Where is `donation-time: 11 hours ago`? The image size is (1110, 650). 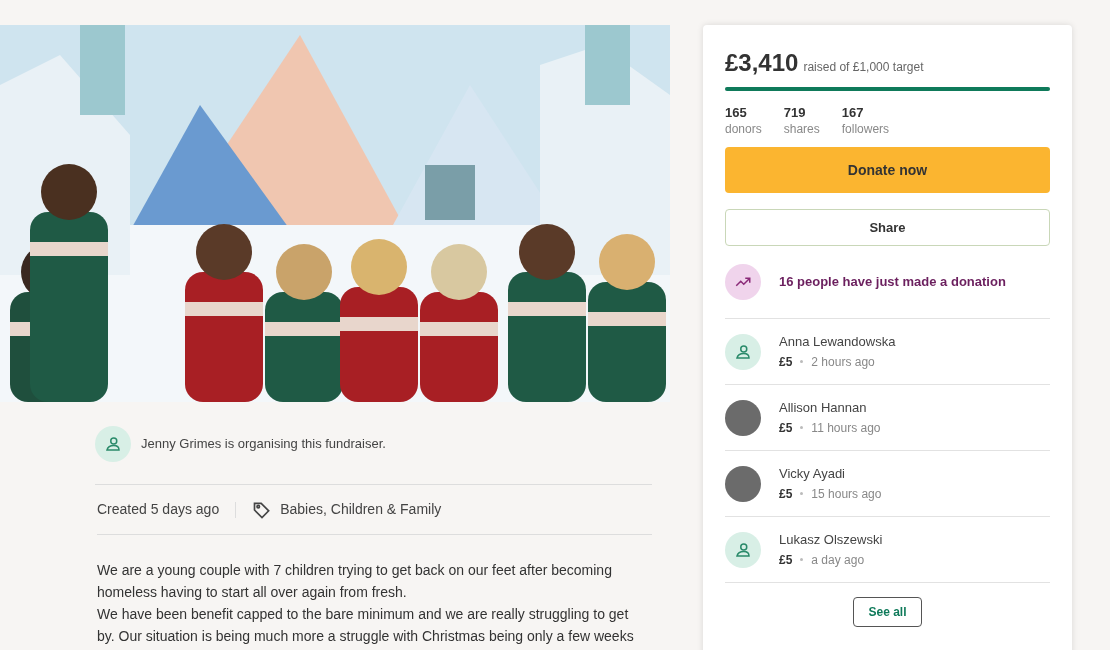 donation-time: 11 hours ago is located at coordinates (846, 428).